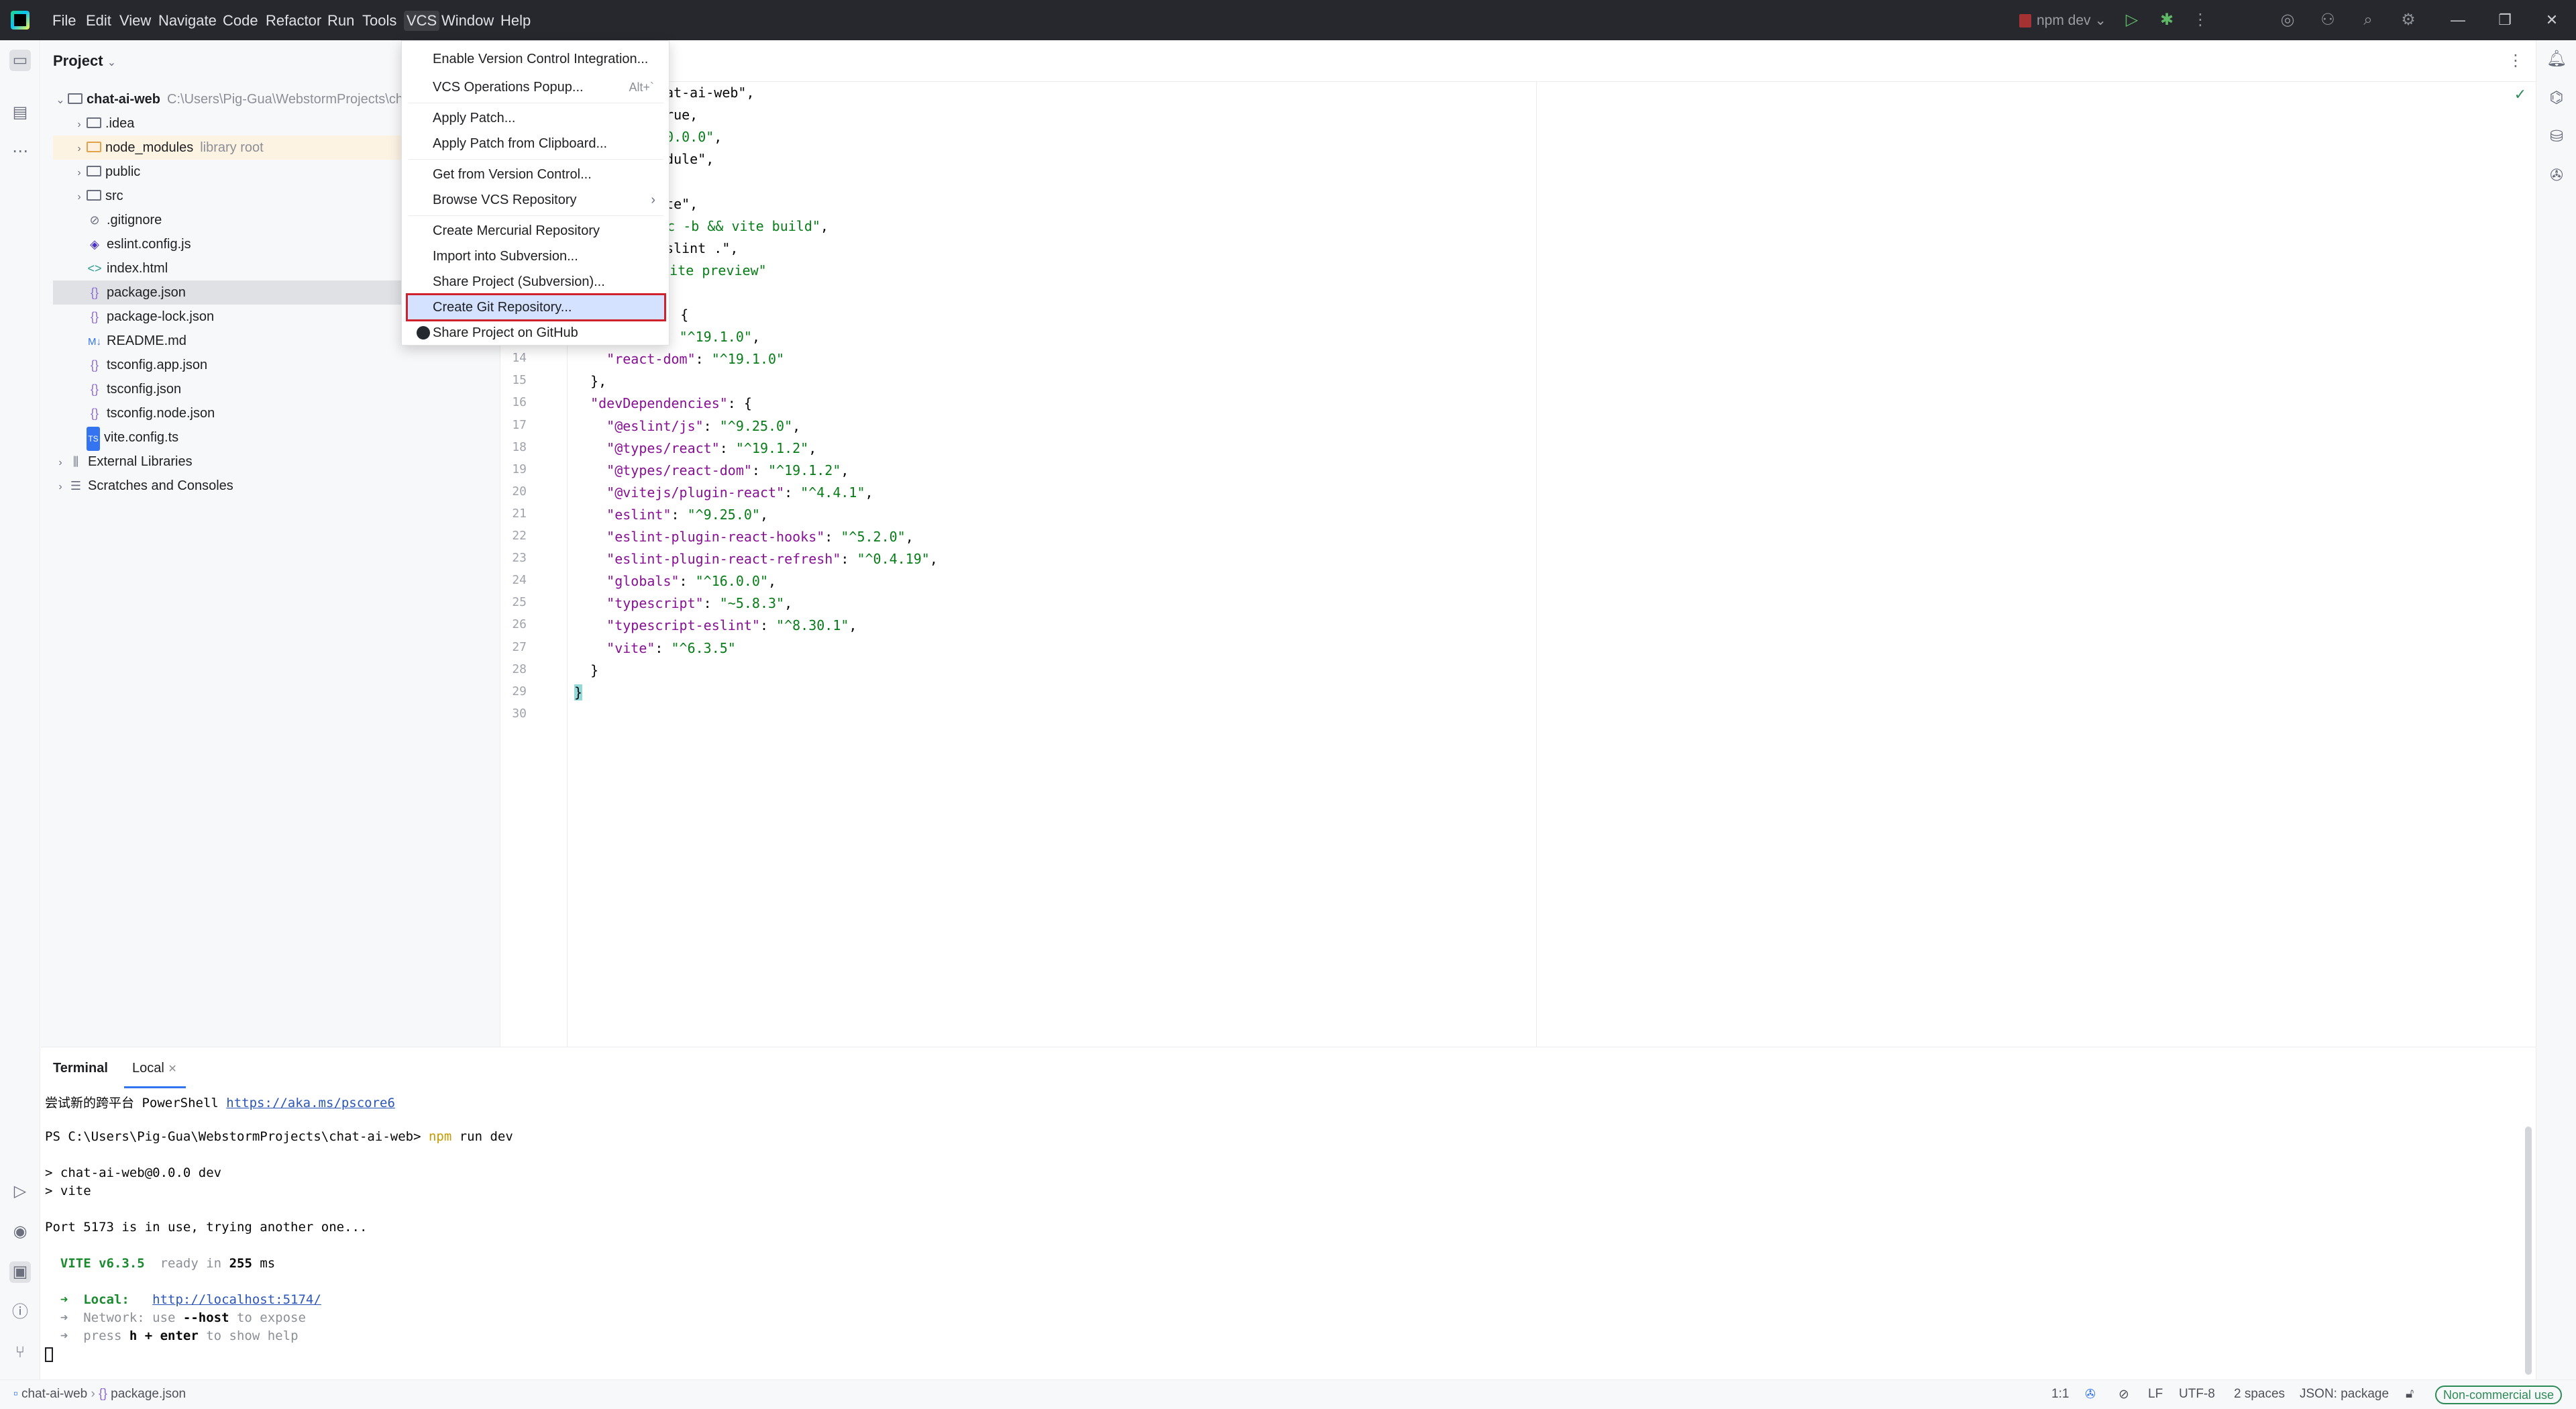 The width and height of the screenshot is (2576, 1409). What do you see at coordinates (274, 413) in the screenshot?
I see `tree-item-tsconfig-node: {} tsconfig.node.json` at bounding box center [274, 413].